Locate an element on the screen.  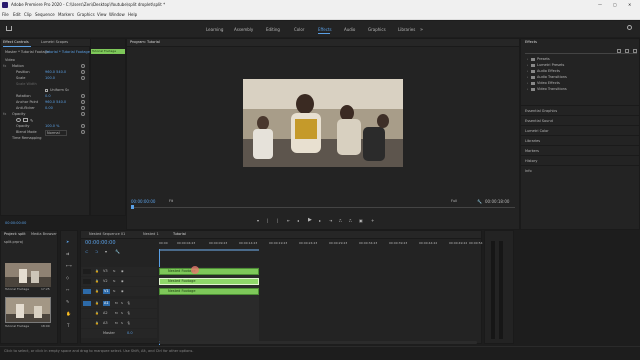
track-header-v1: 🔒 V1 ⇆ ◉ is located at coordinates (119, 291).